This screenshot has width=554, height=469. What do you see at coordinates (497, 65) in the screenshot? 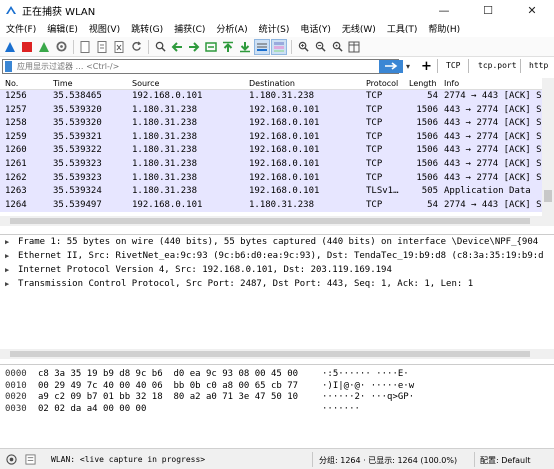
I see `filter-button-tcp-port: tcp.port` at bounding box center [497, 65].